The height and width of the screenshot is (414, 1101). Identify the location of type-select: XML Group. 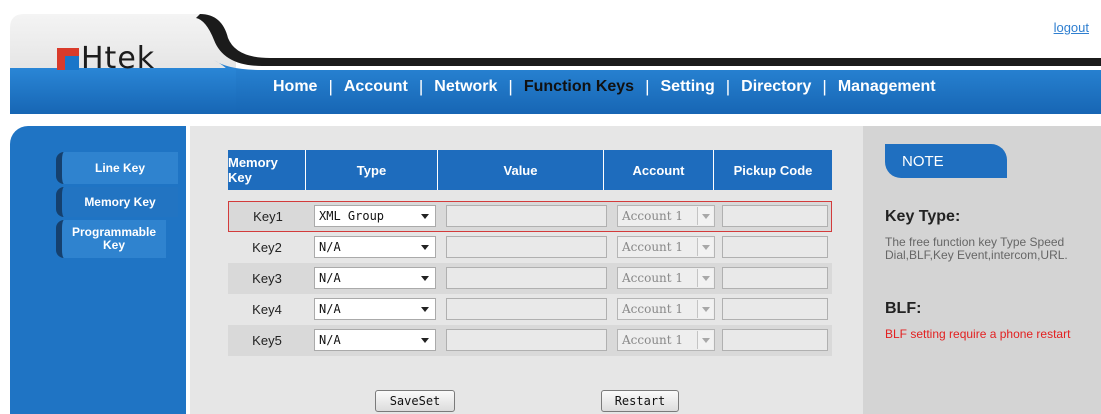
(375, 216).